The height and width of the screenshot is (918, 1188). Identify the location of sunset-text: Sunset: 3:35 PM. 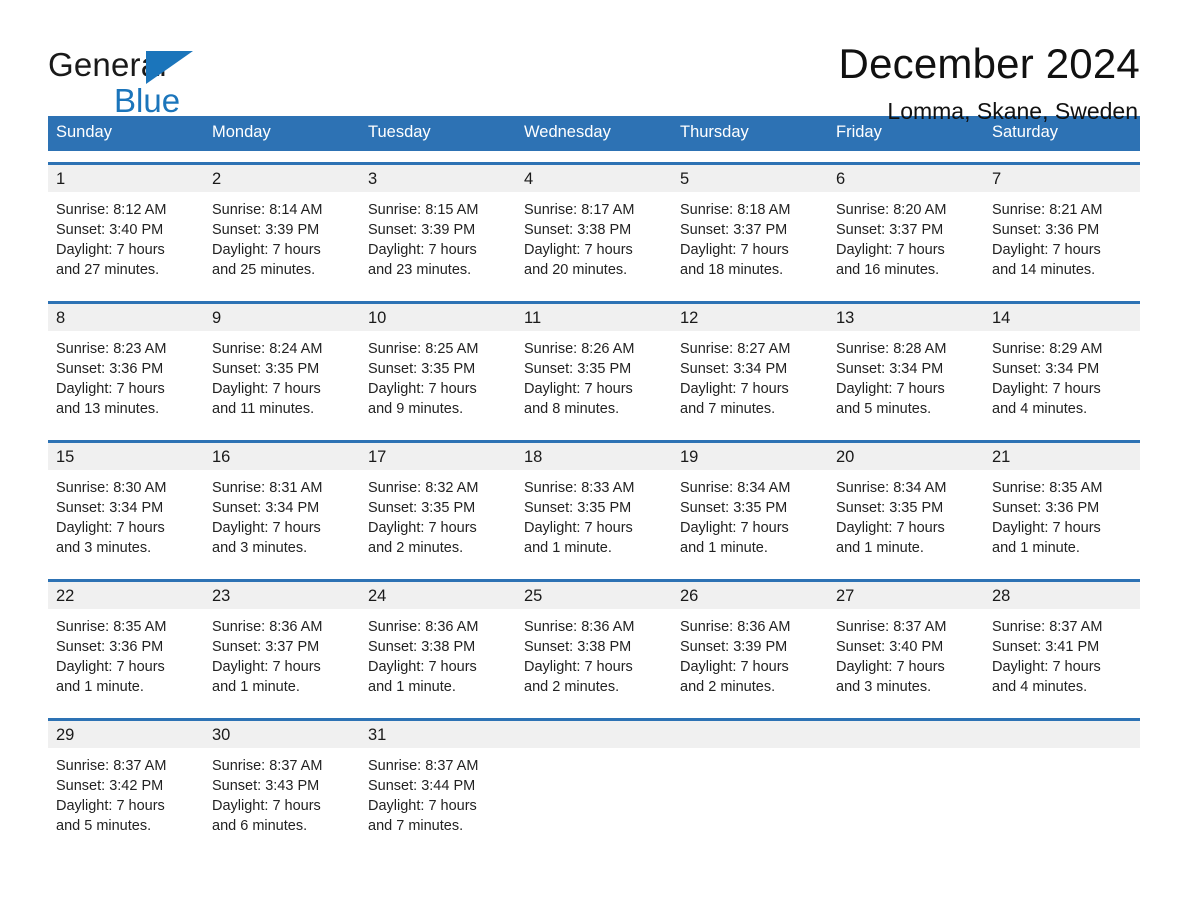
(578, 507).